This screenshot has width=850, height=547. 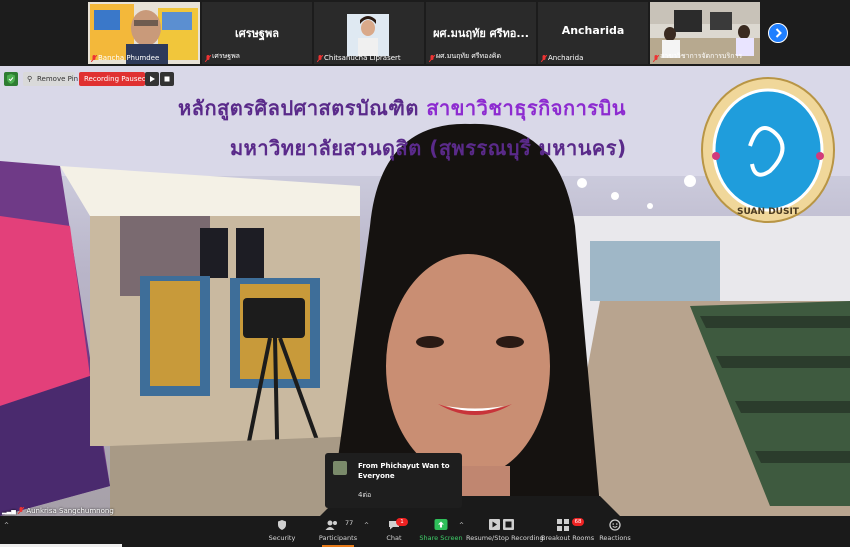 I want to click on security-button: Security, so click(x=282, y=531).